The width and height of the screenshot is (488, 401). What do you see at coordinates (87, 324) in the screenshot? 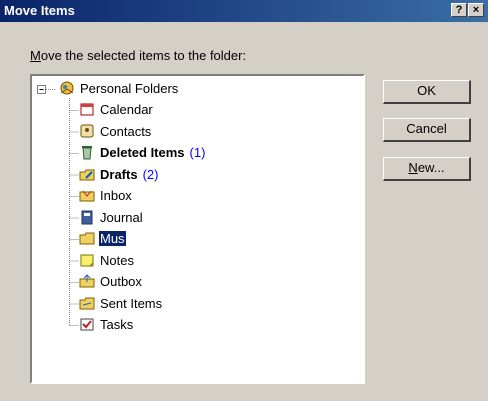
I see `tasks-icon` at bounding box center [87, 324].